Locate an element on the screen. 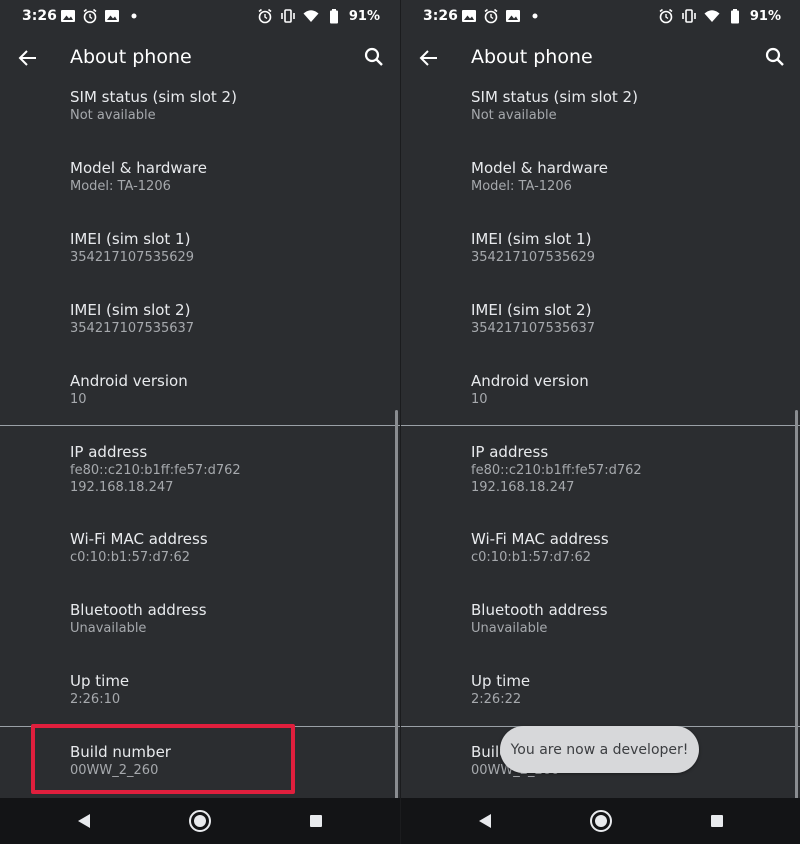 This screenshot has width=800, height=844. item-subtitle: 2:26:10 is located at coordinates (95, 699).